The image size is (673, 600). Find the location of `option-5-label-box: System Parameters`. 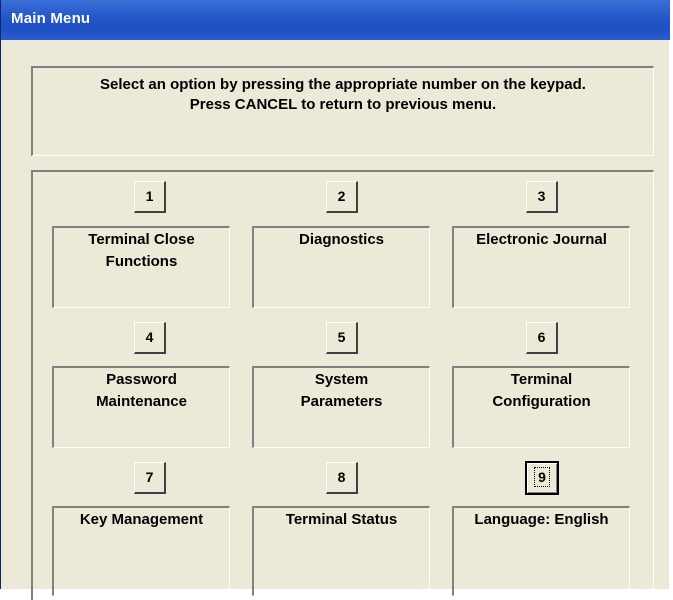

option-5-label-box: System Parameters is located at coordinates (341, 407).